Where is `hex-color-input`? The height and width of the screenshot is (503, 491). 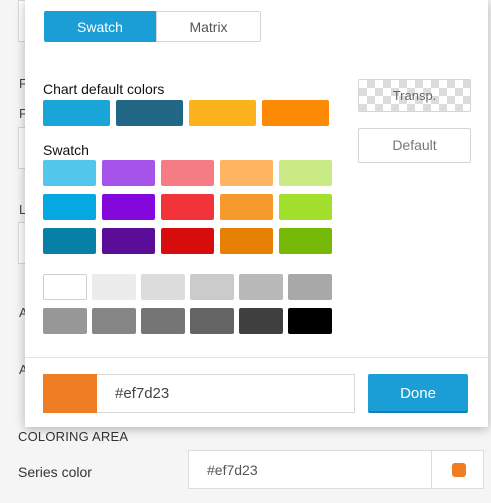 hex-color-input is located at coordinates (226, 393).